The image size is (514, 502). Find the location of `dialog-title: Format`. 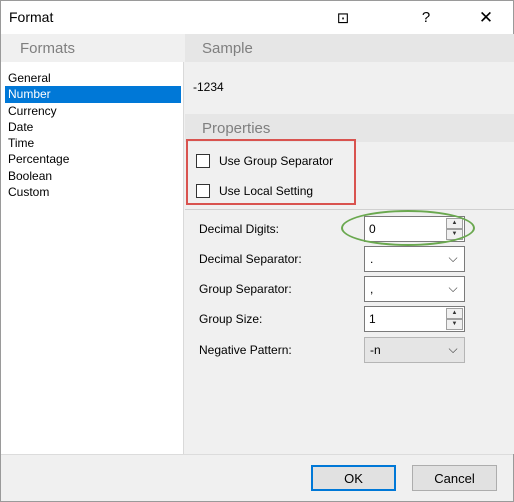

dialog-title: Format is located at coordinates (31, 17).